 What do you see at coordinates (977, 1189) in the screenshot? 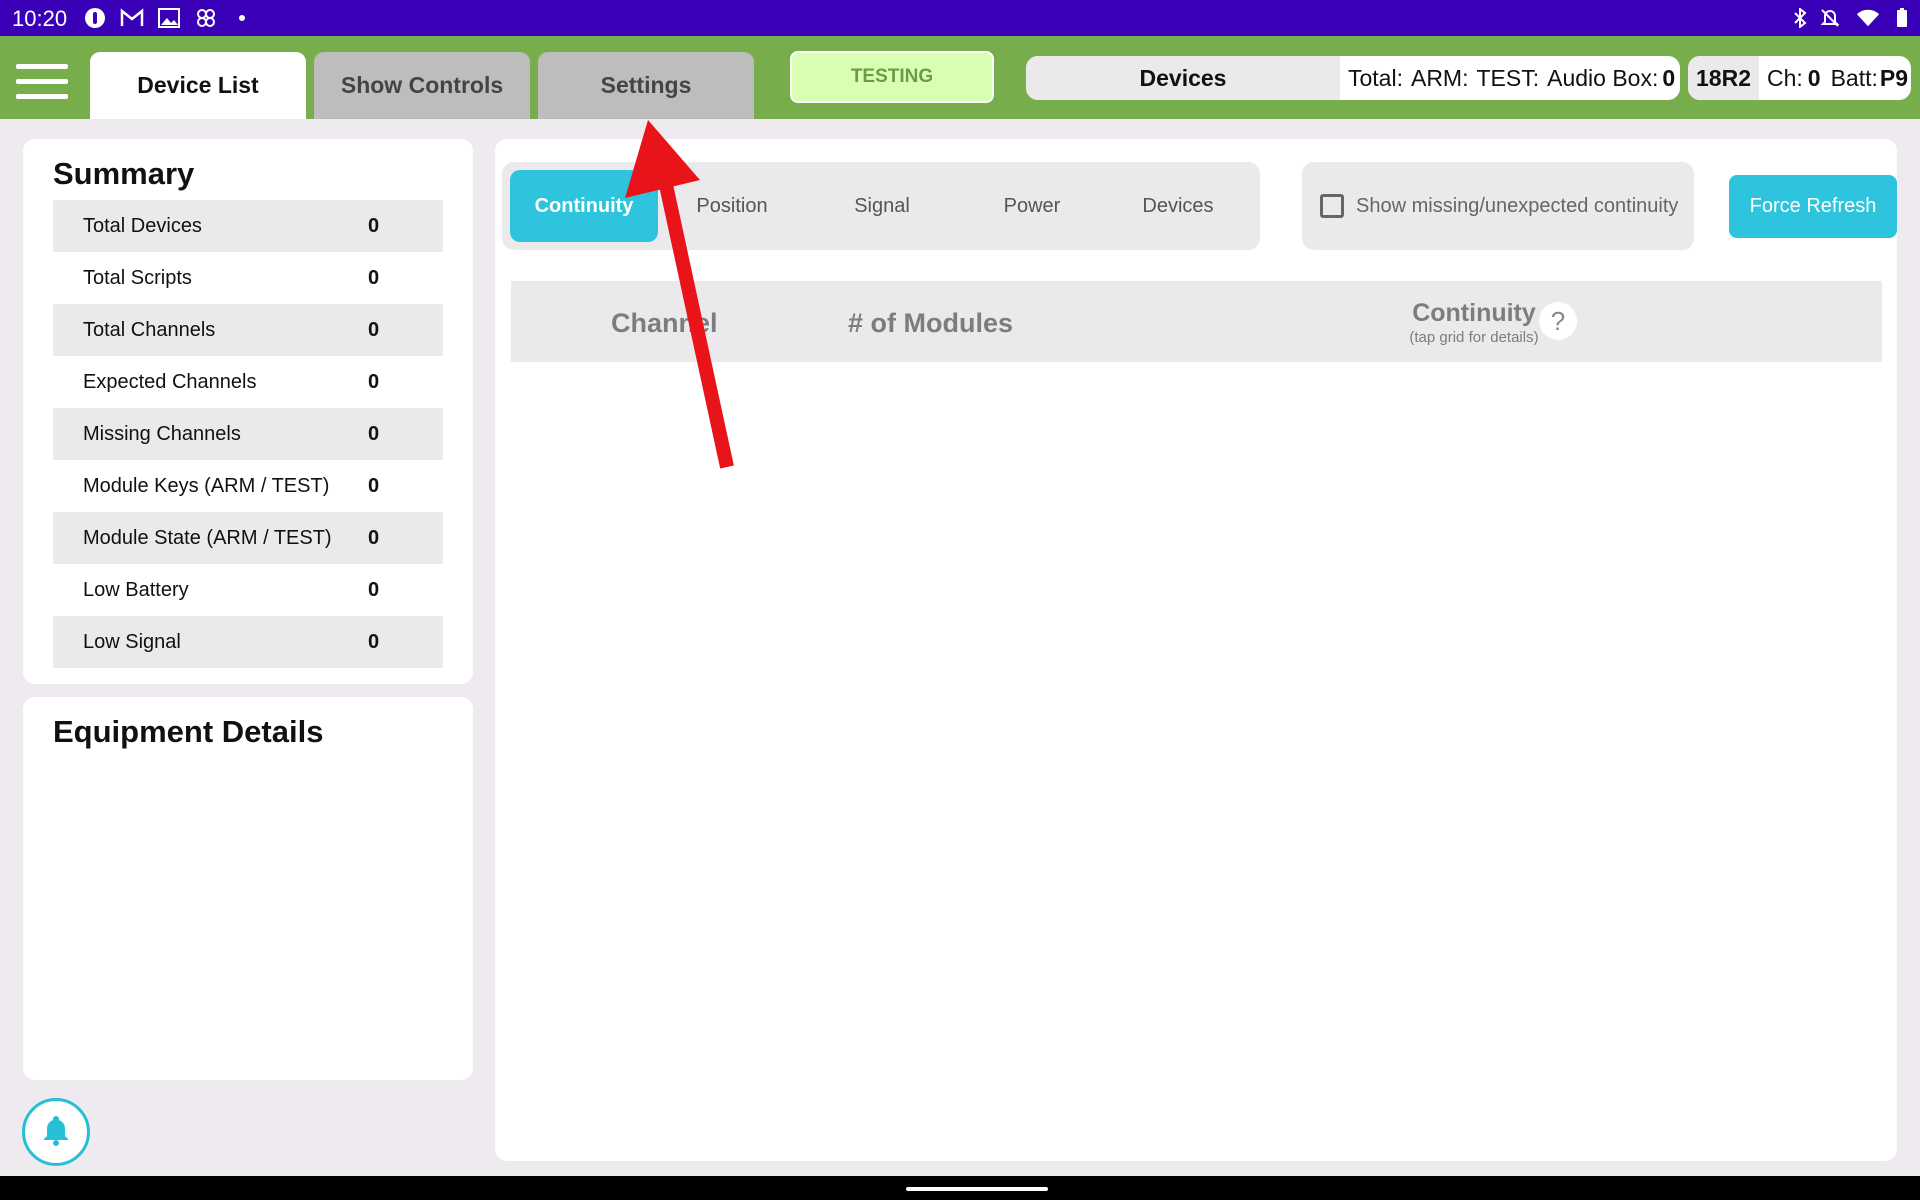
I see `home-gesture-handle` at bounding box center [977, 1189].